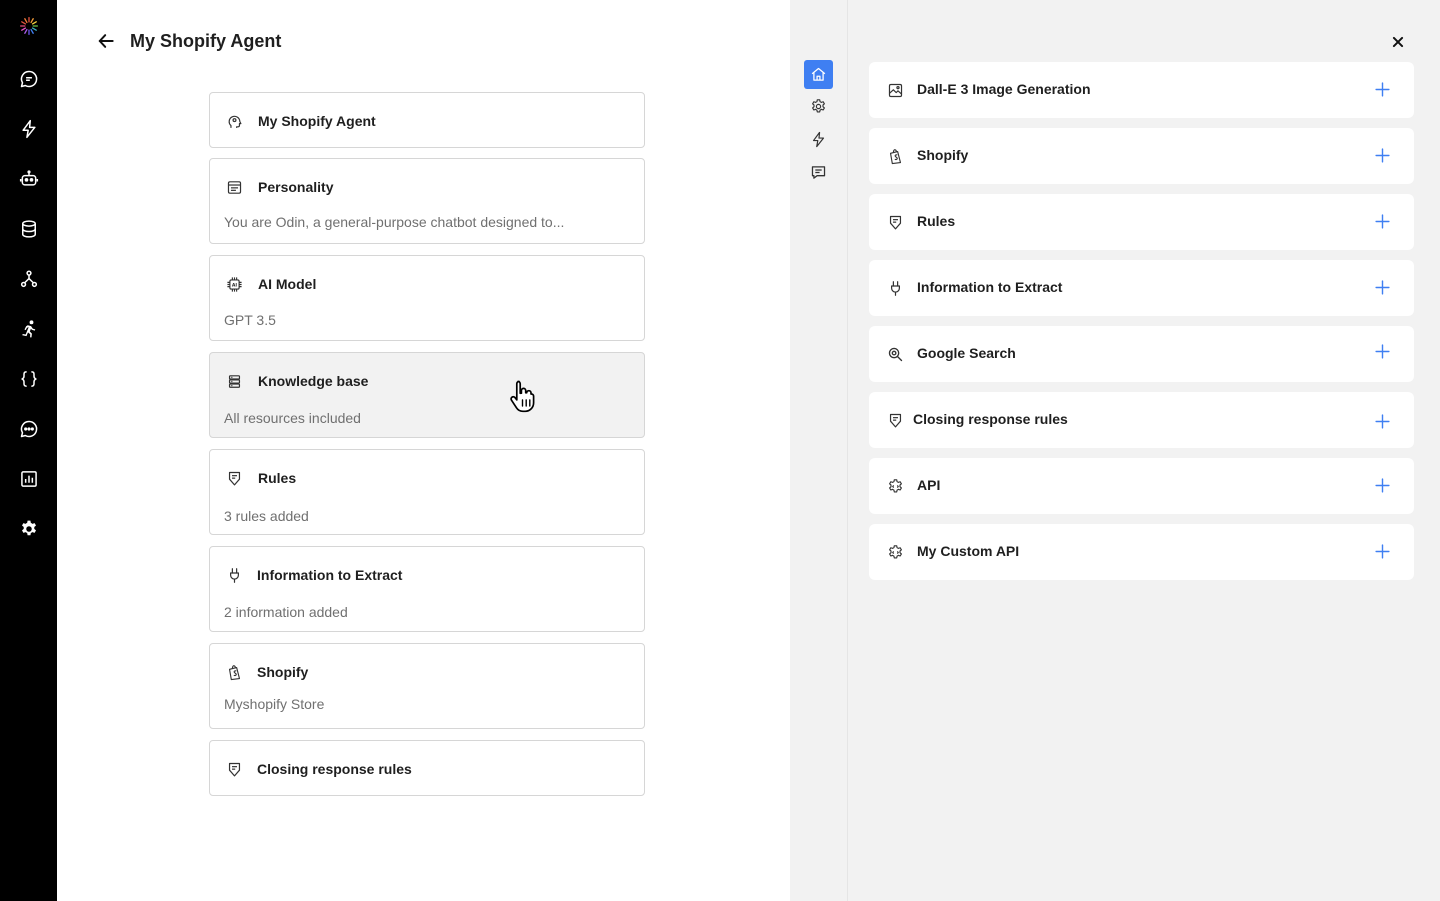 The image size is (1440, 901). Describe the element at coordinates (266, 516) in the screenshot. I see `card-subtitle: 3 rules added` at that location.